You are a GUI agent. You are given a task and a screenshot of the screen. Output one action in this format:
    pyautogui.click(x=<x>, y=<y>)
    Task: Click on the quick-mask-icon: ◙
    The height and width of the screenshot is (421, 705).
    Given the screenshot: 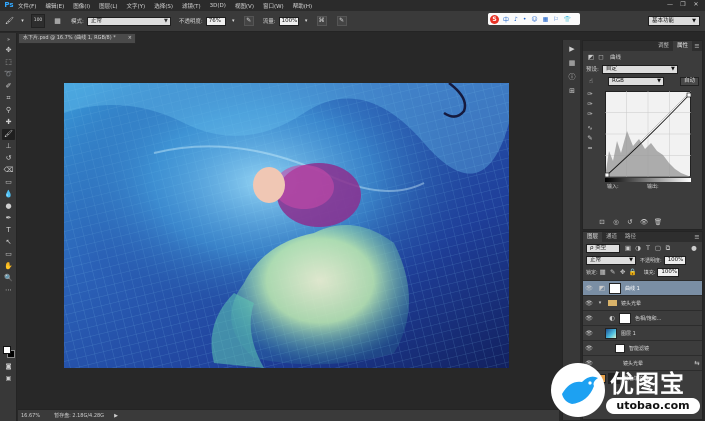 What is the action you would take?
    pyautogui.click(x=8, y=366)
    